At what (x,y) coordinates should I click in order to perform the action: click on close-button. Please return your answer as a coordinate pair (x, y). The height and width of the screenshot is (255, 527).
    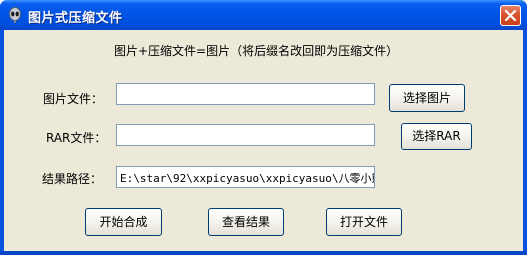
    Looking at the image, I should click on (510, 15).